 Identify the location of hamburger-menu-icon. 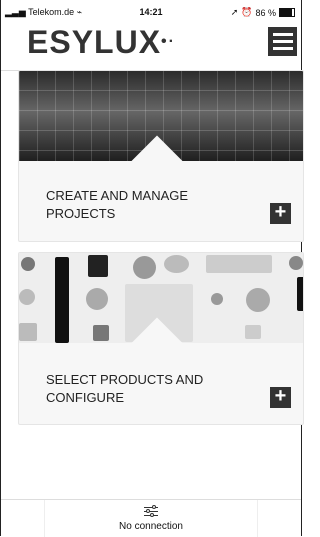
(282, 34).